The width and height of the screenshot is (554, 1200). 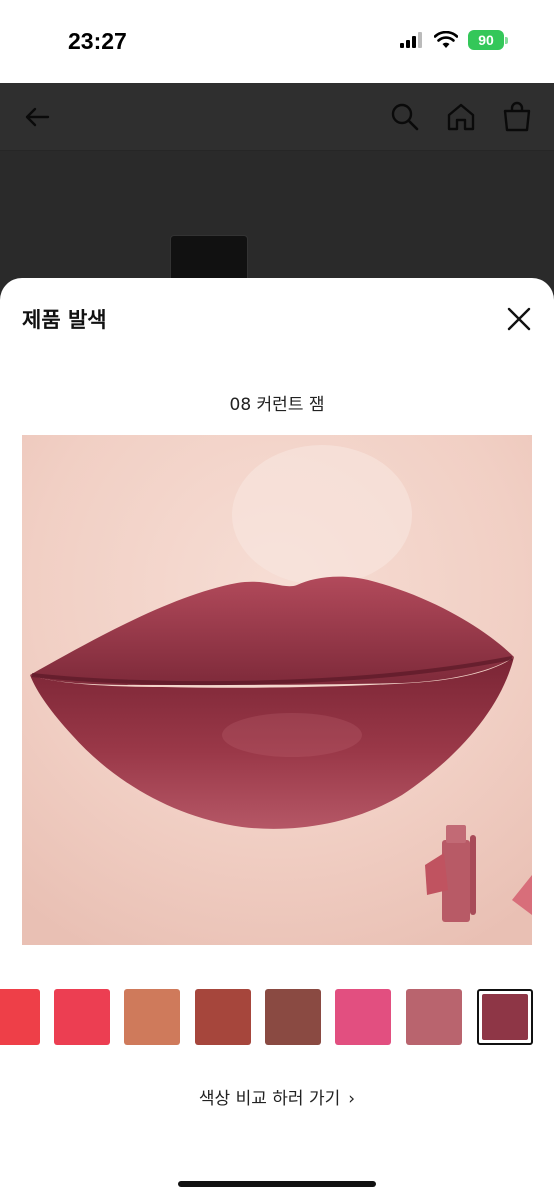 I want to click on battery-indicator: 90, so click(x=488, y=40).